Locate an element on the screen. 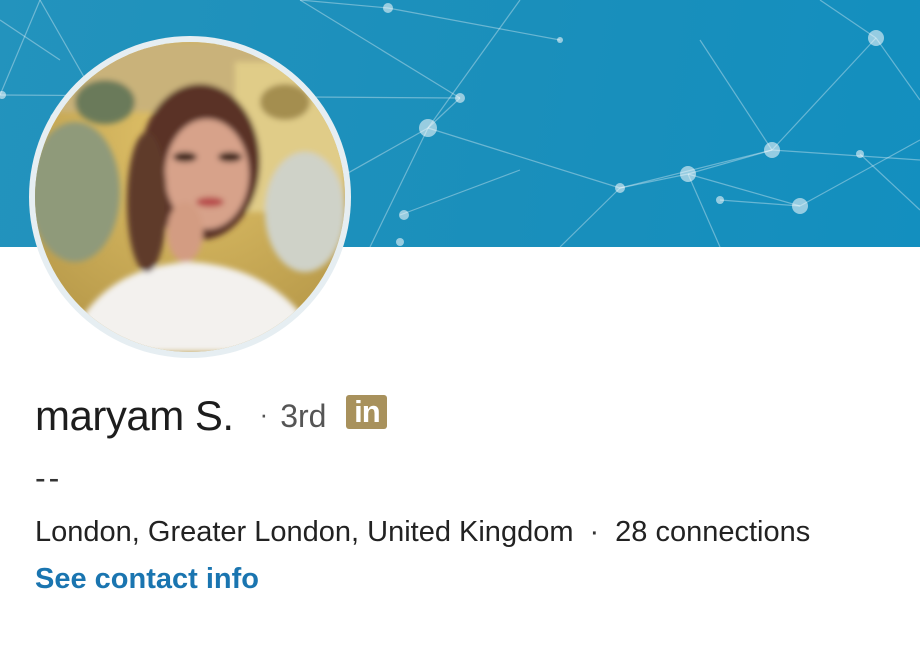 This screenshot has height=646, width=920. profile-location: London, Greater London, United Kingdom is located at coordinates (304, 532).